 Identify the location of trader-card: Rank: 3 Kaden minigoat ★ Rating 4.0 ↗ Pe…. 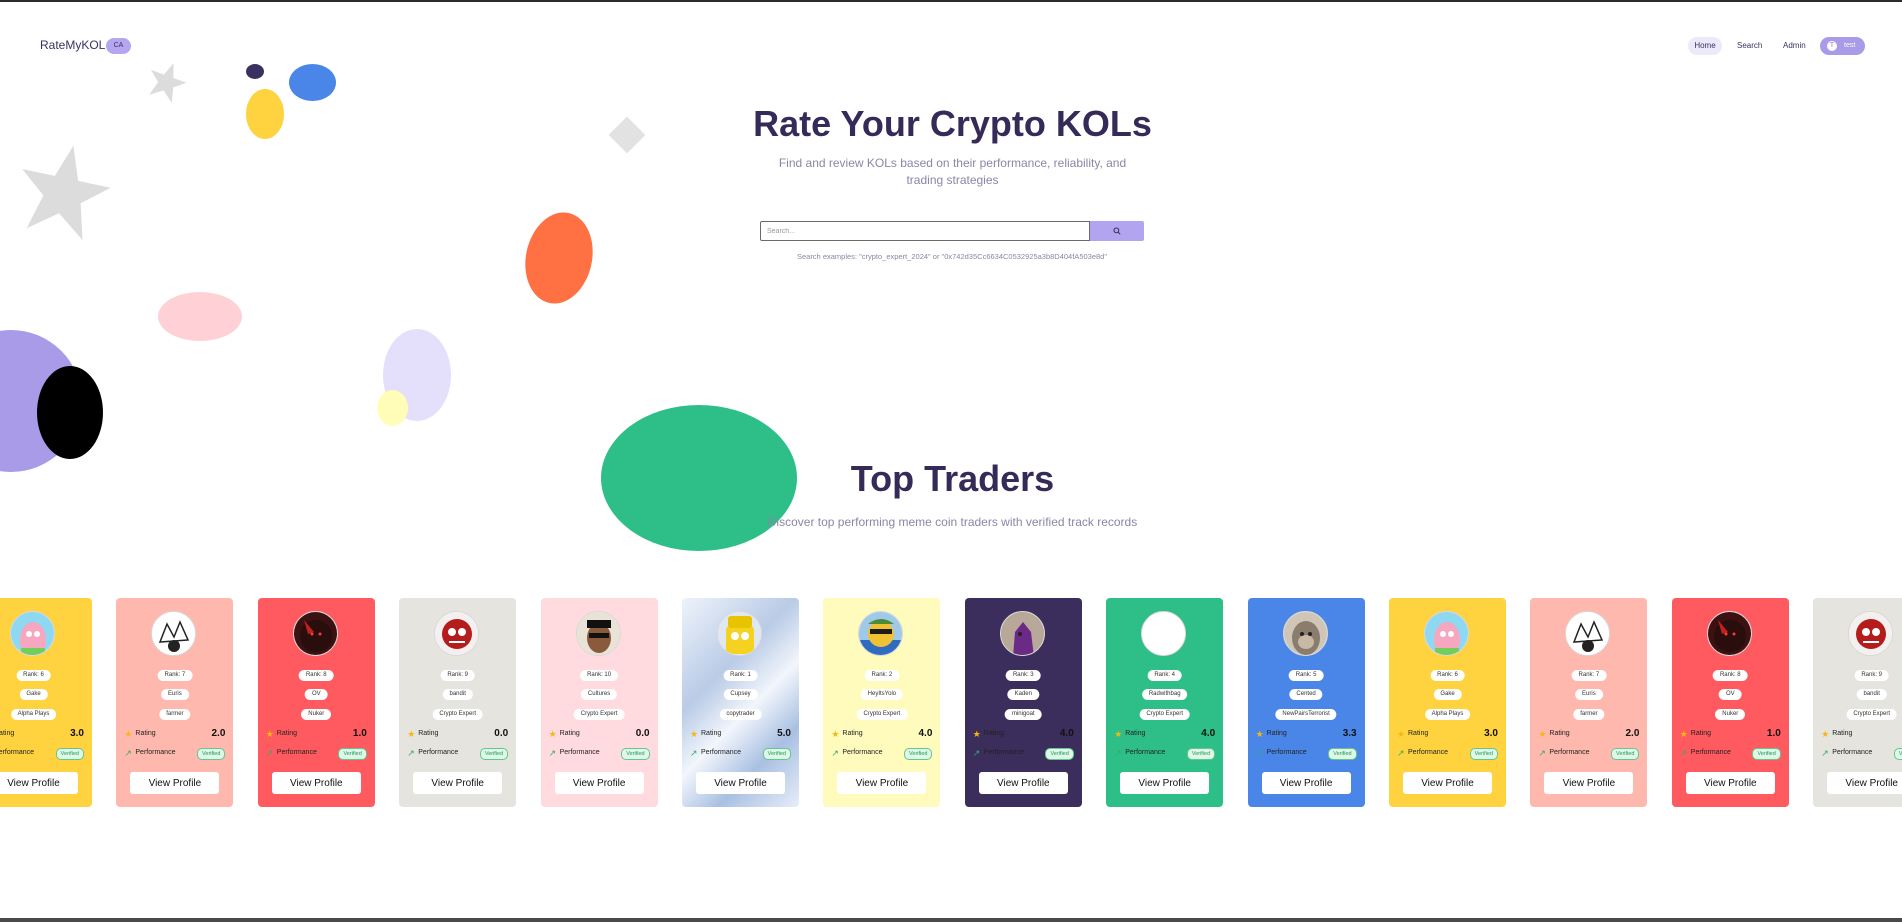
(1023, 702).